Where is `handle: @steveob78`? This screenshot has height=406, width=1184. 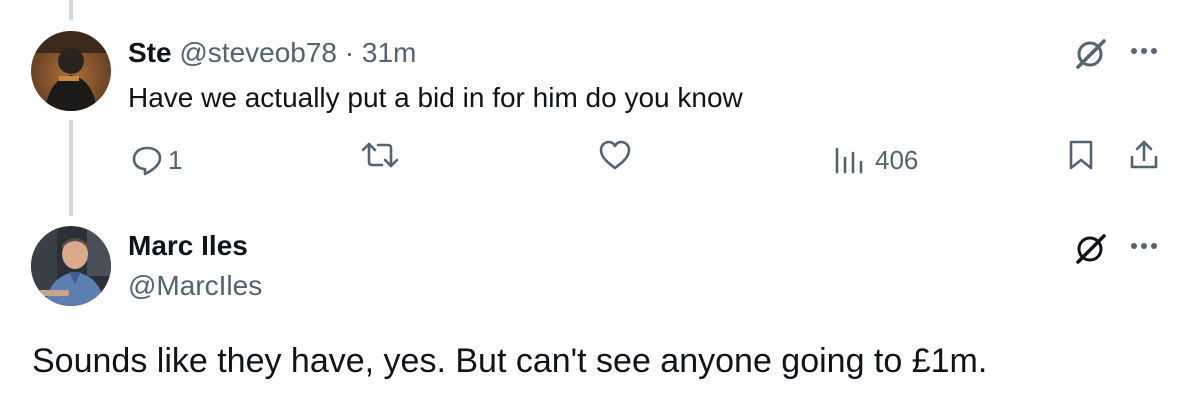 handle: @steveob78 is located at coordinates (258, 52).